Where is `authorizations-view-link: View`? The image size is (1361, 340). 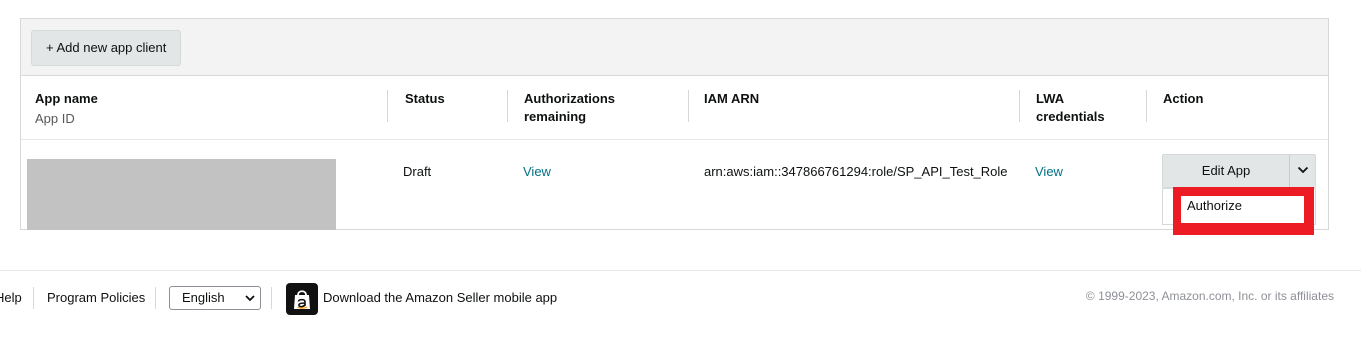
authorizations-view-link: View is located at coordinates (537, 172).